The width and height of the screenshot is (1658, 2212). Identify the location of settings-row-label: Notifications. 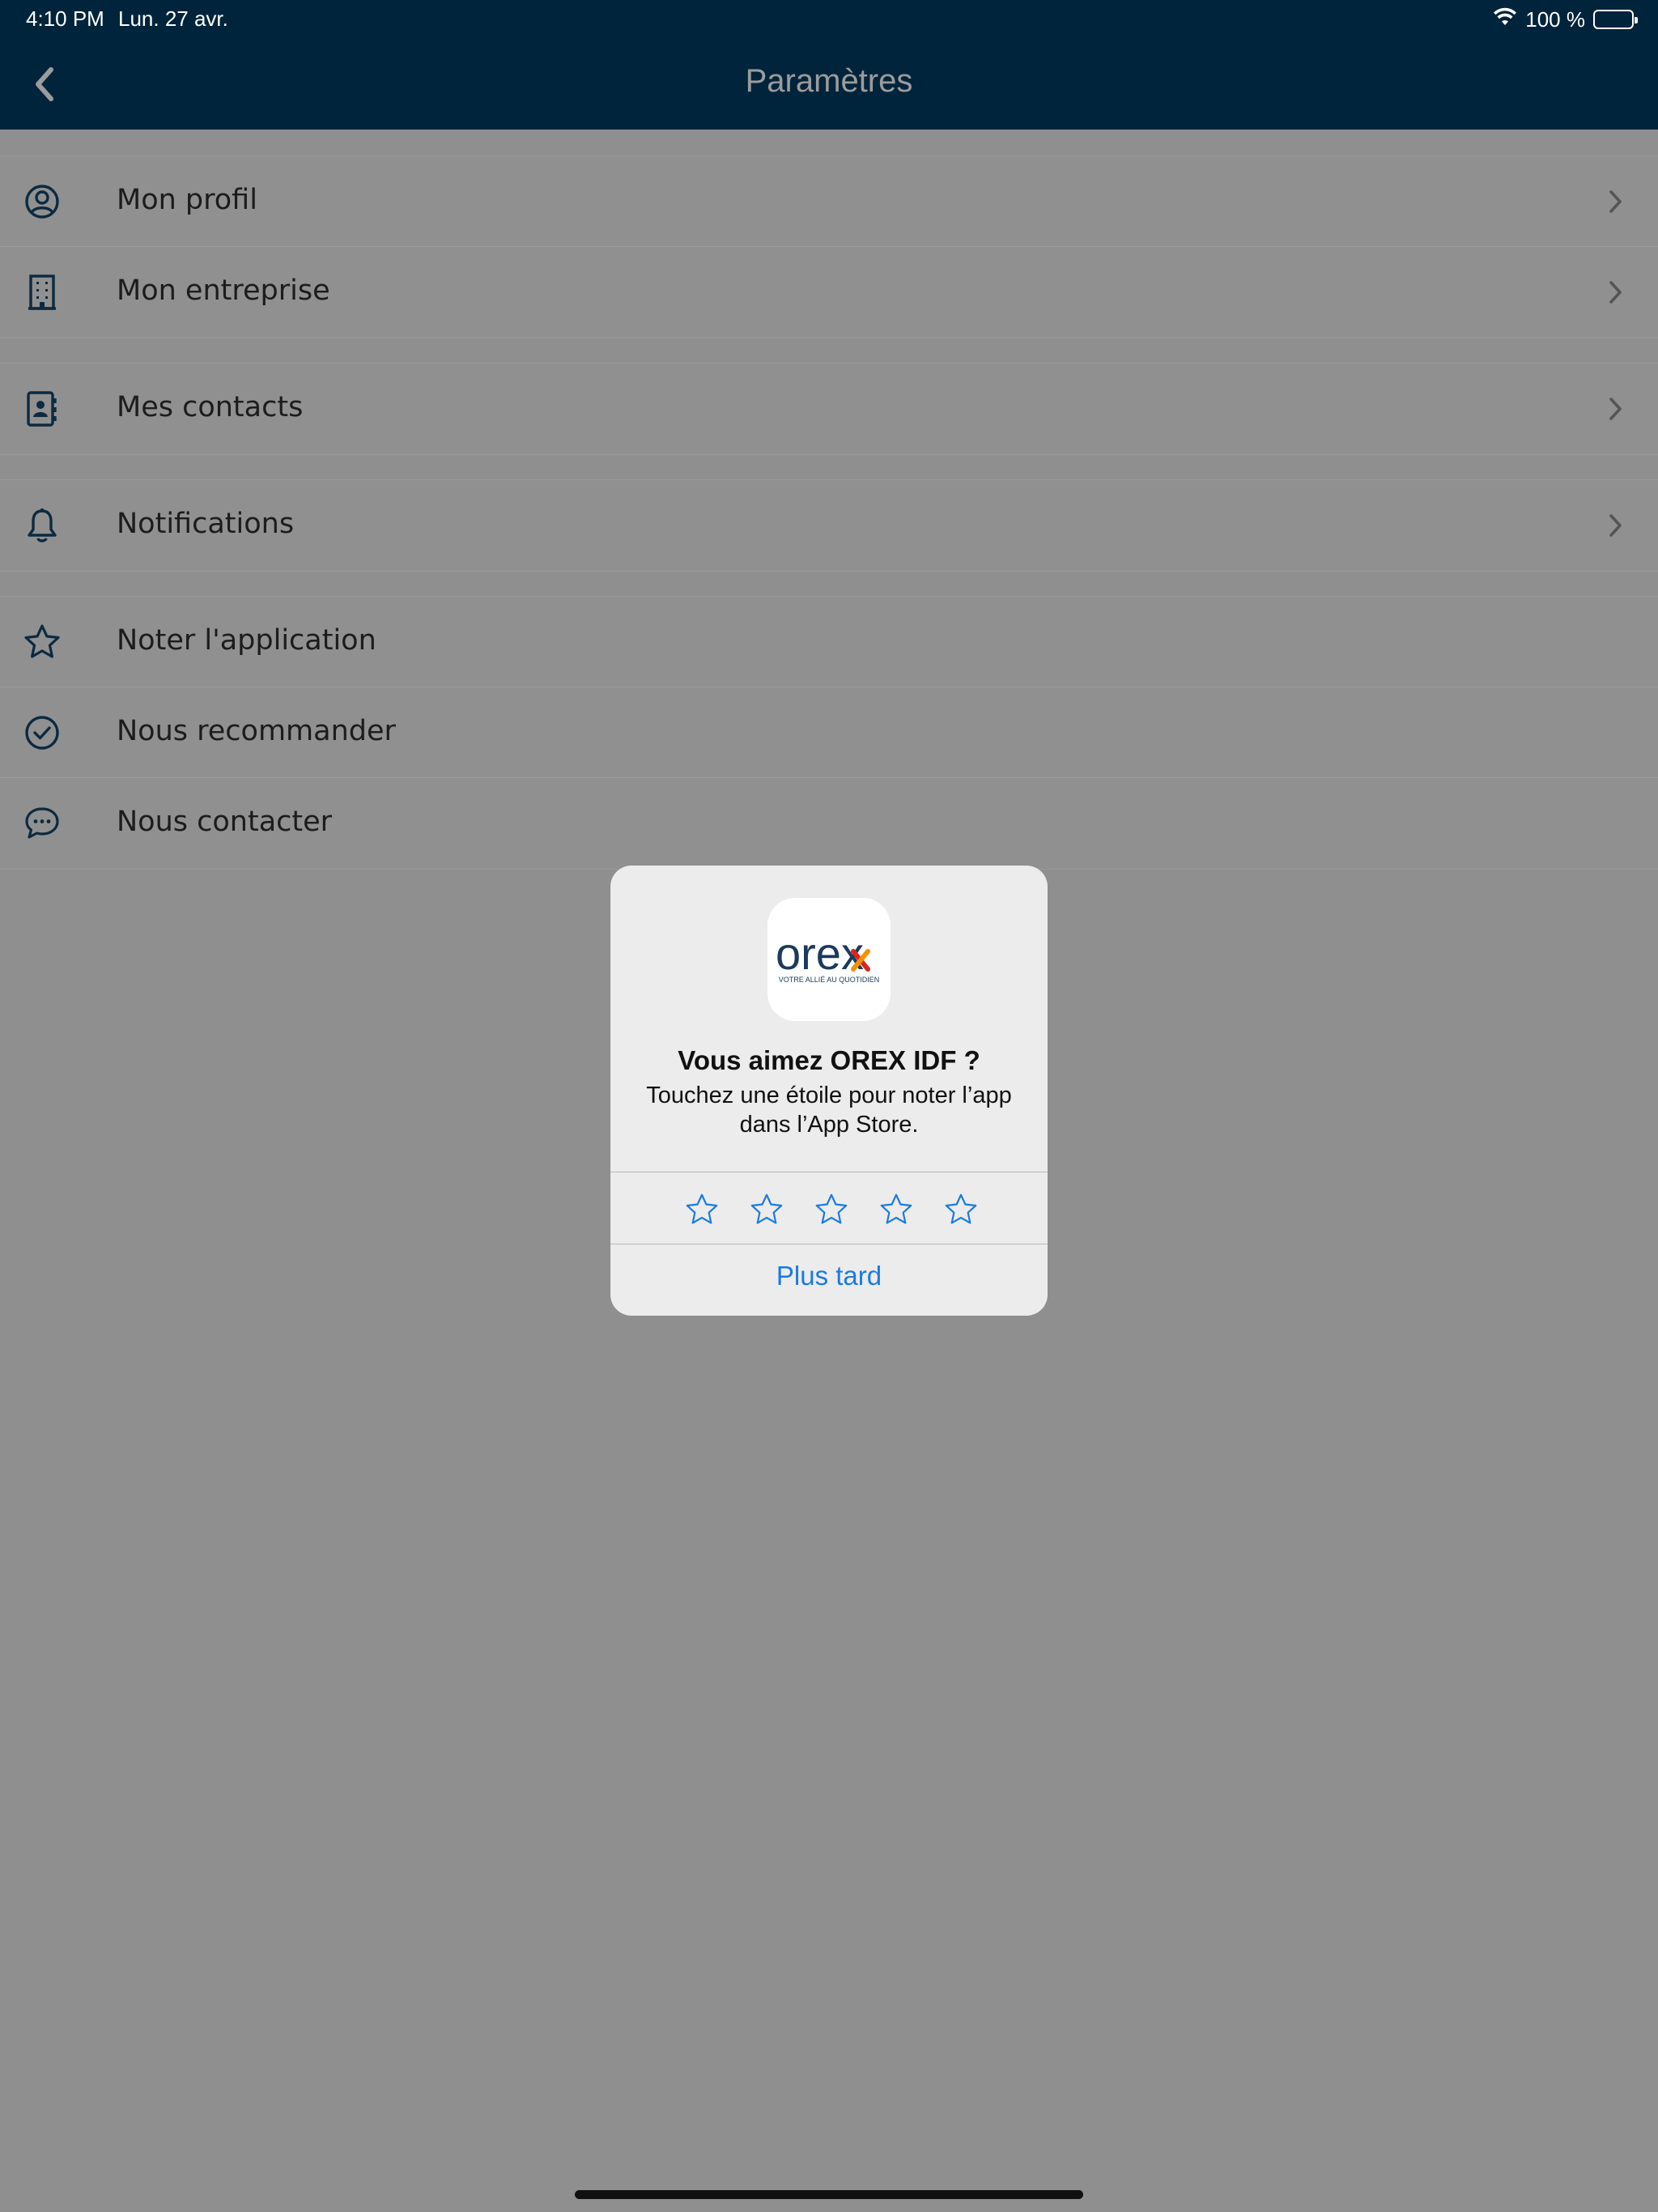
(206, 524).